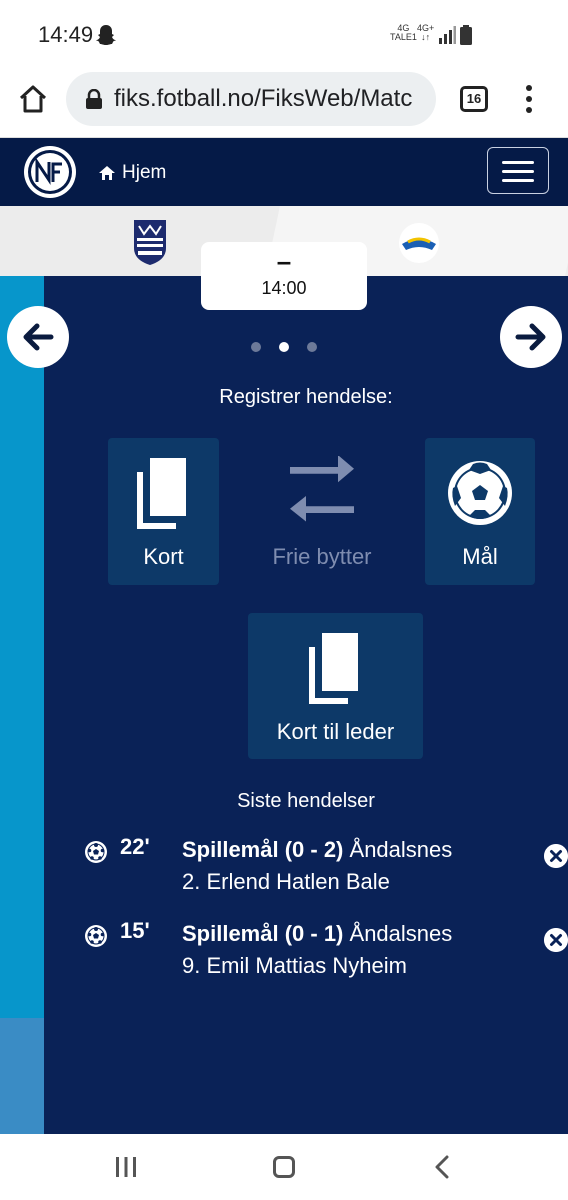  I want to click on event-player: 9. Emil Mattias Nyheim, so click(294, 965).